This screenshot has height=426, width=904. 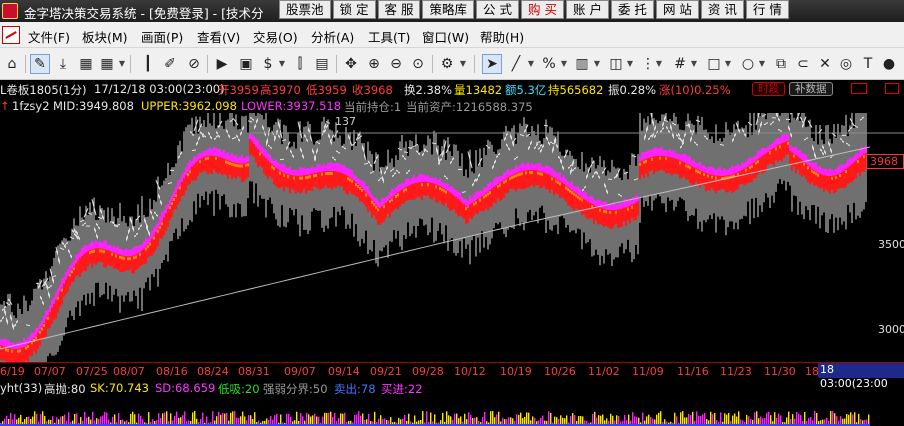 I want to click on paint-icon: ●, so click(x=889, y=64).